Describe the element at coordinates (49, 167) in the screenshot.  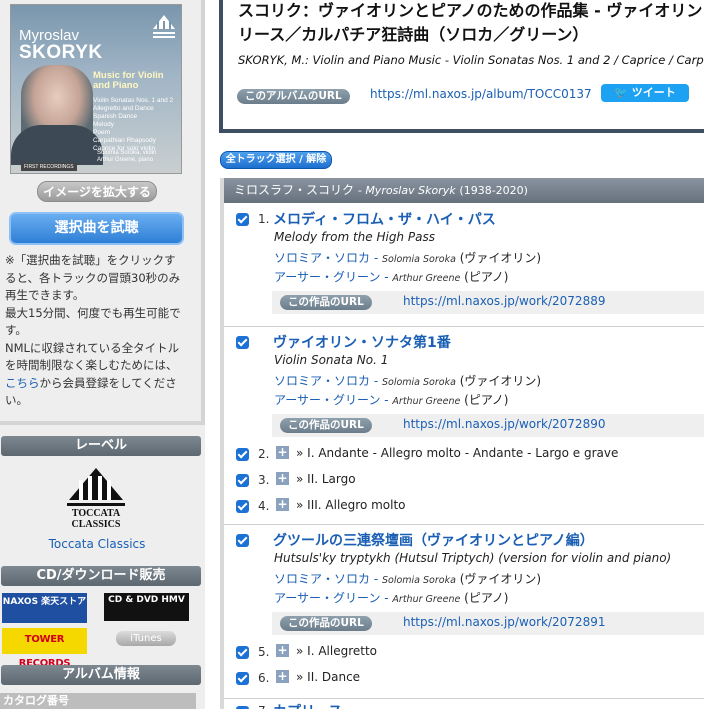
I see `cover-first-recordings: FIRST RECORDINGS` at that location.